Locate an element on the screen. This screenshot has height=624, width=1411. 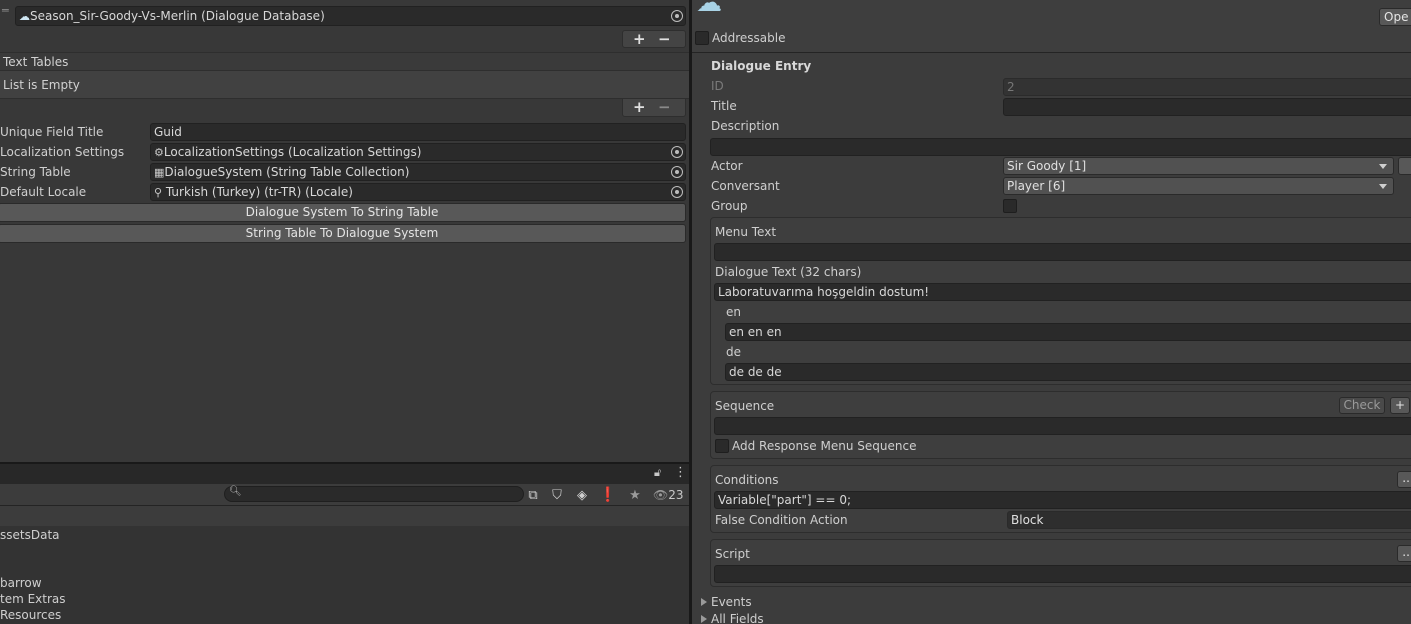
default-locale-value: Turkish (Turkey) (tr-TR) (Locale) is located at coordinates (259, 192).